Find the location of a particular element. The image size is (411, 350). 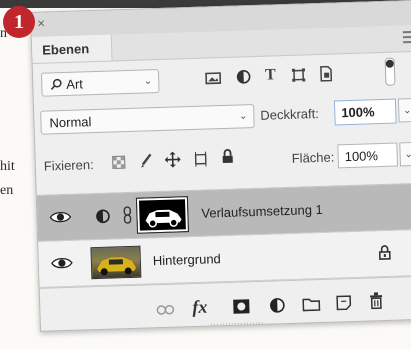

filter-type-value: Art is located at coordinates (75, 83).